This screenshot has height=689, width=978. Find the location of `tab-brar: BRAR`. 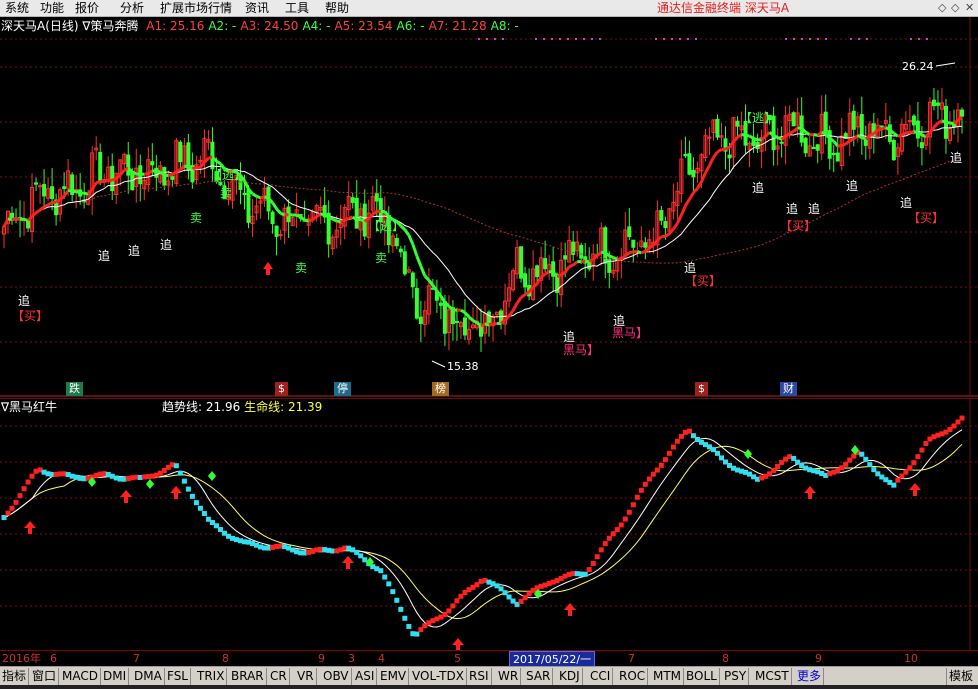

tab-brar: BRAR is located at coordinates (248, 676).